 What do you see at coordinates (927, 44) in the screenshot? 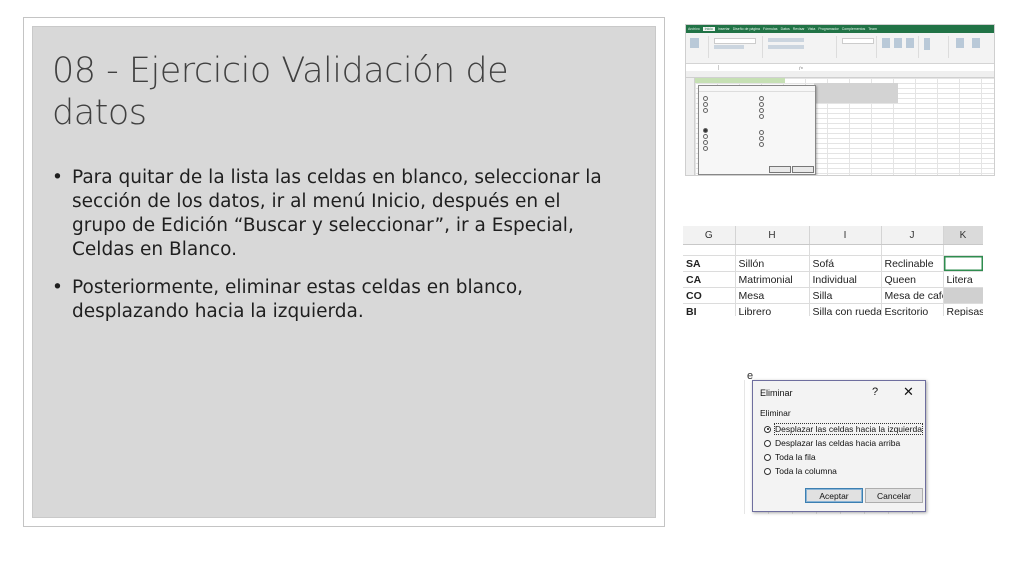
I see `cells-icons` at bounding box center [927, 44].